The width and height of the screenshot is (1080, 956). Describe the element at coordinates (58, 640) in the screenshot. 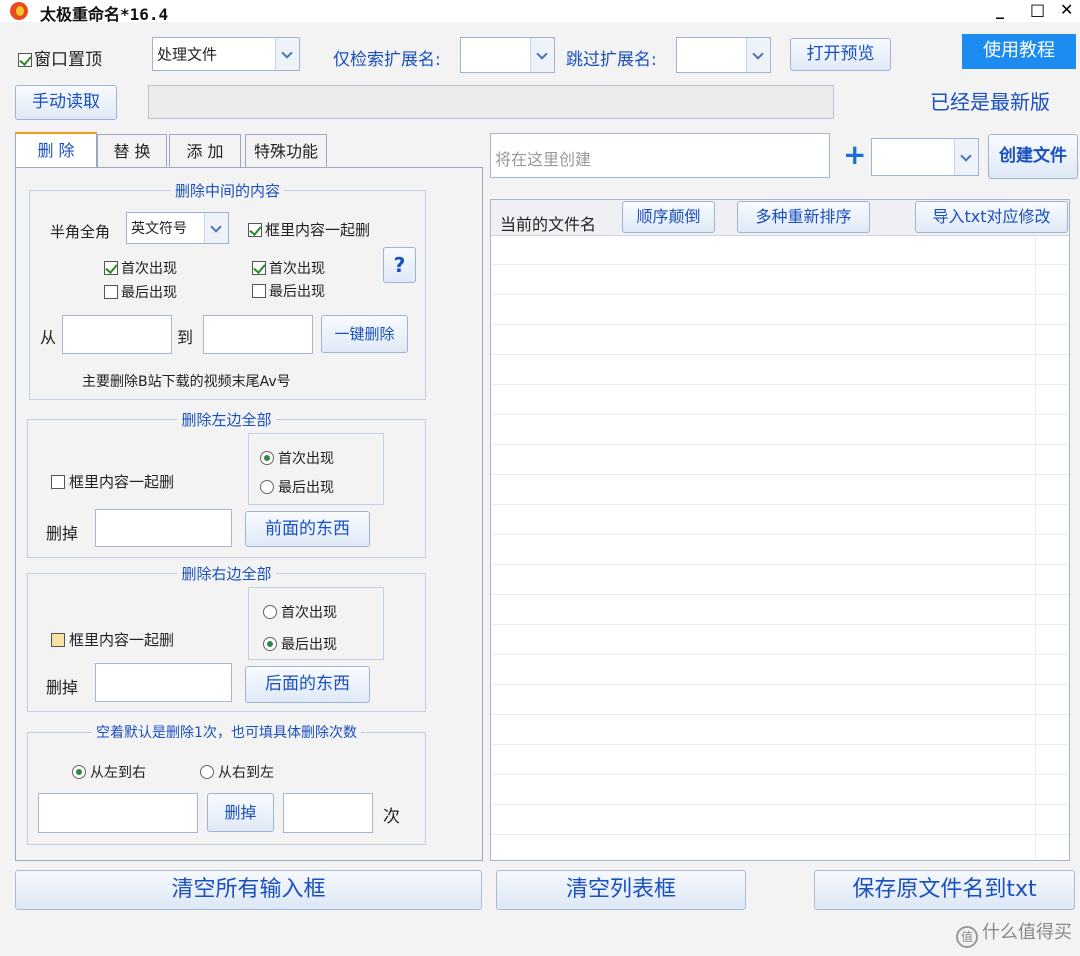

I see `right-bracket-checkbox` at that location.